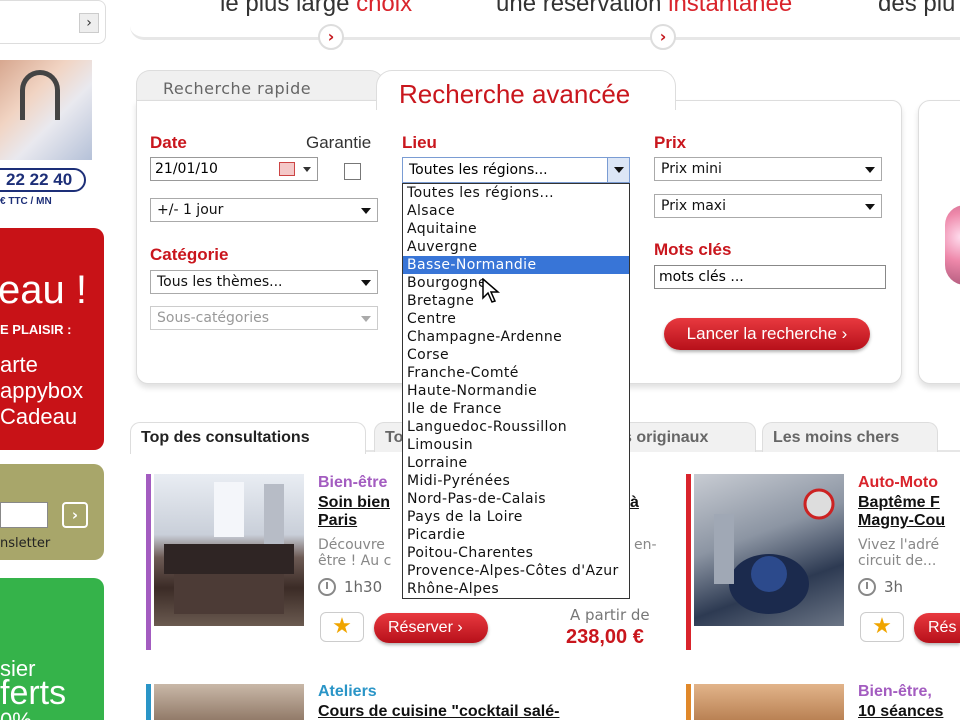 The width and height of the screenshot is (960, 720). I want to click on gift-promo-caps: E PLAISIR :, so click(36, 329).